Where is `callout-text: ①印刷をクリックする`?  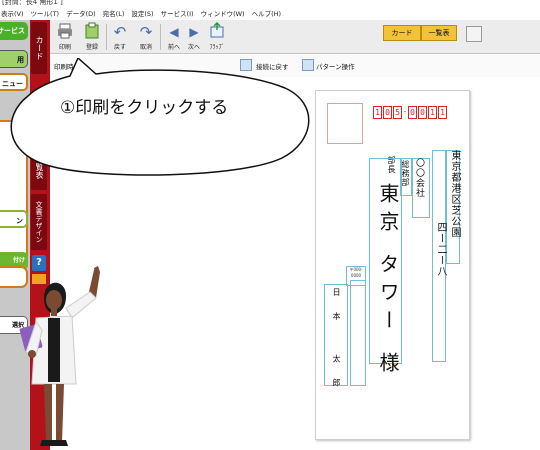
callout-text: ①印刷をクリックする is located at coordinates (144, 108).